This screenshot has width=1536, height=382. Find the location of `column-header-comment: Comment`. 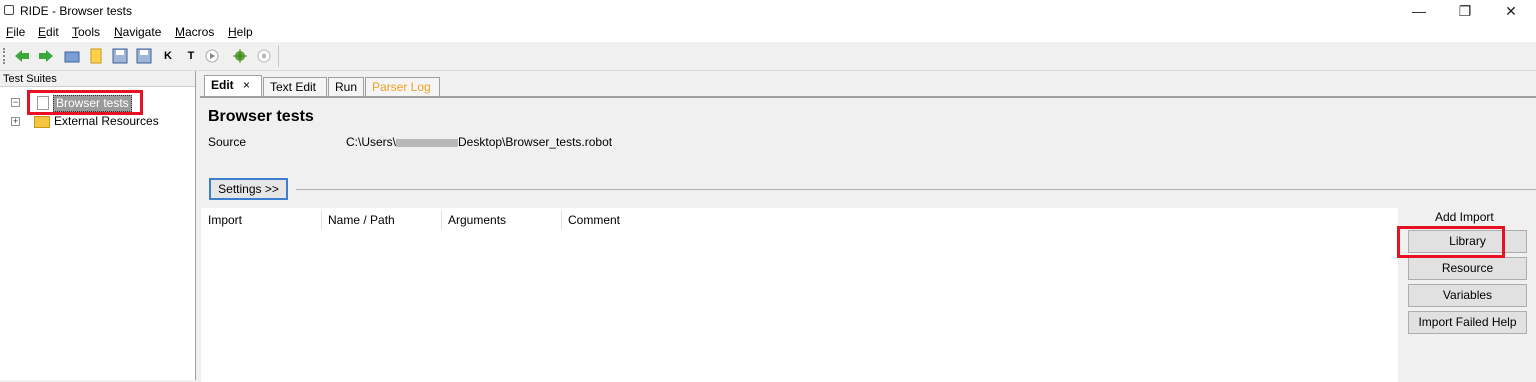

column-header-comment: Comment is located at coordinates (594, 220).